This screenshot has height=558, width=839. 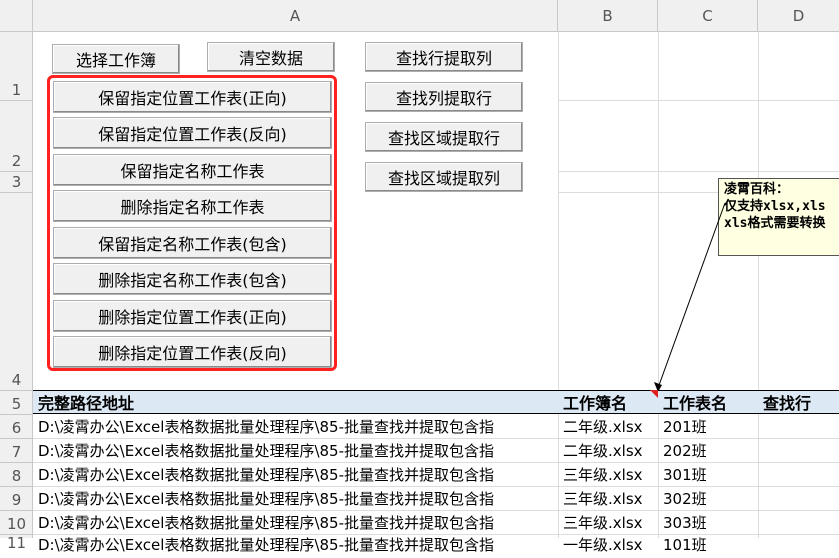 What do you see at coordinates (296, 402) in the screenshot?
I see `header-full-path: 完整路径地址` at bounding box center [296, 402].